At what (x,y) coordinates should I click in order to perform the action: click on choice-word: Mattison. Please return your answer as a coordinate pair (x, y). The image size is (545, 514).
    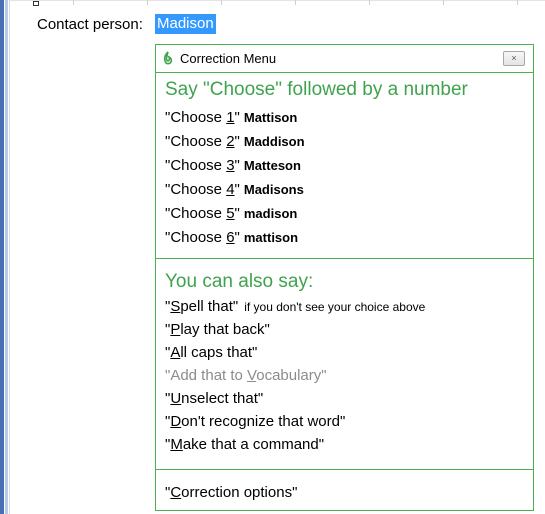
    Looking at the image, I should click on (270, 117).